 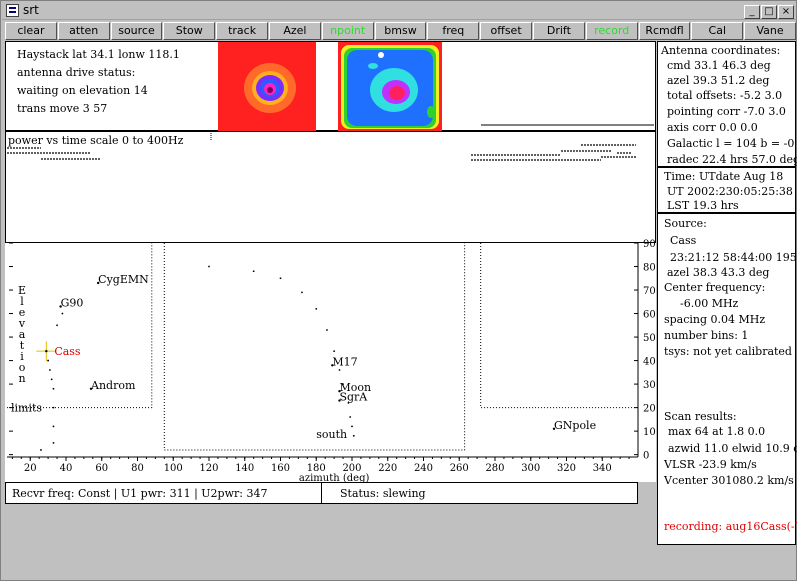 I want to click on x-tick-label: 340, so click(x=602, y=468).